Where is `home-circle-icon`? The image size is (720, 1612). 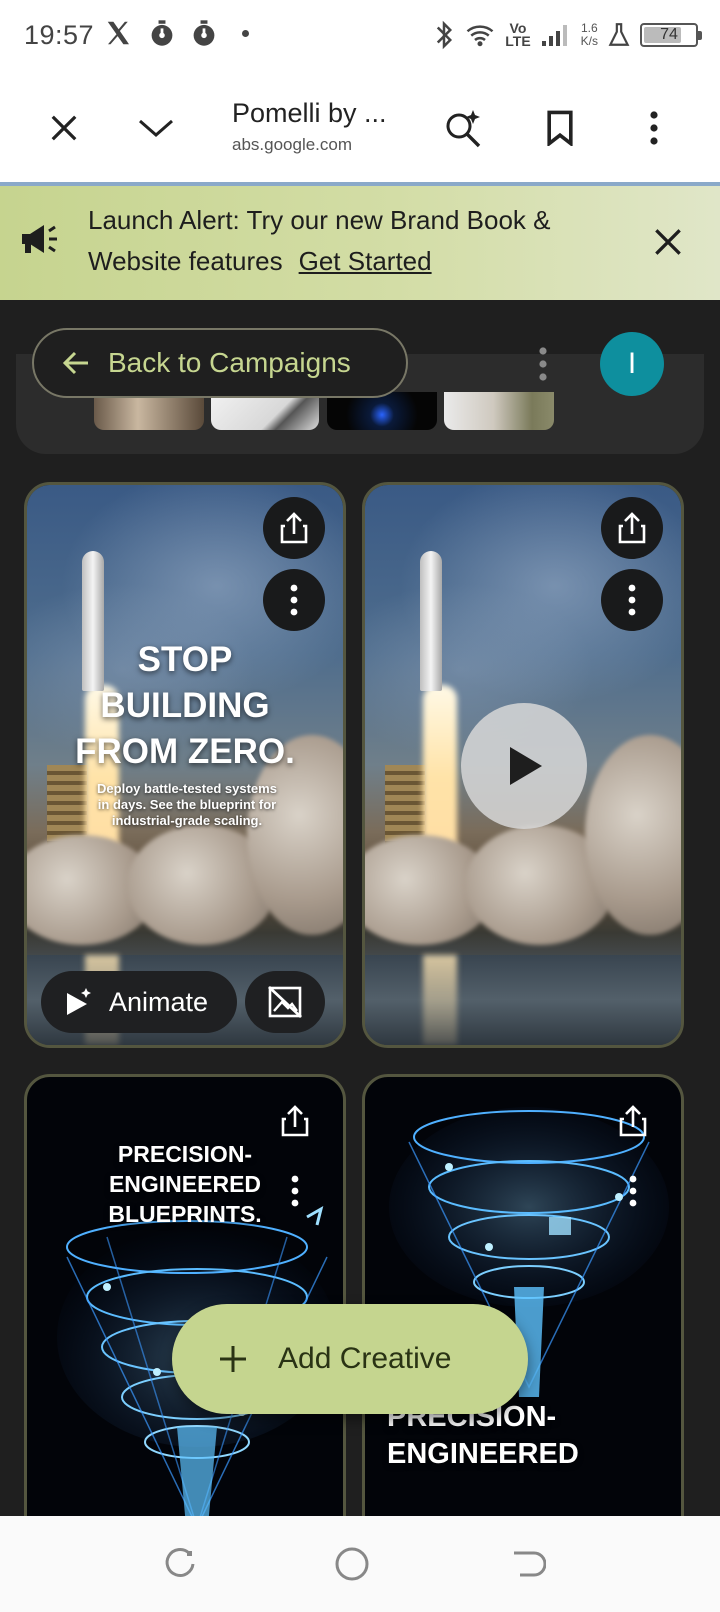
home-circle-icon is located at coordinates (352, 1564).